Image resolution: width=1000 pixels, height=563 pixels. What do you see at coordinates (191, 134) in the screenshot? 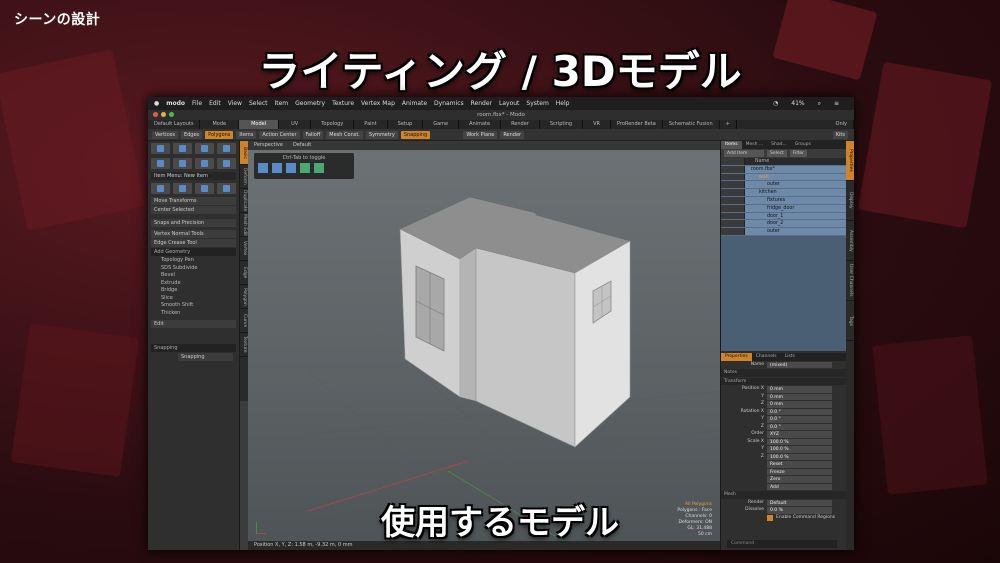
I see `edges-button: Edges` at bounding box center [191, 134].